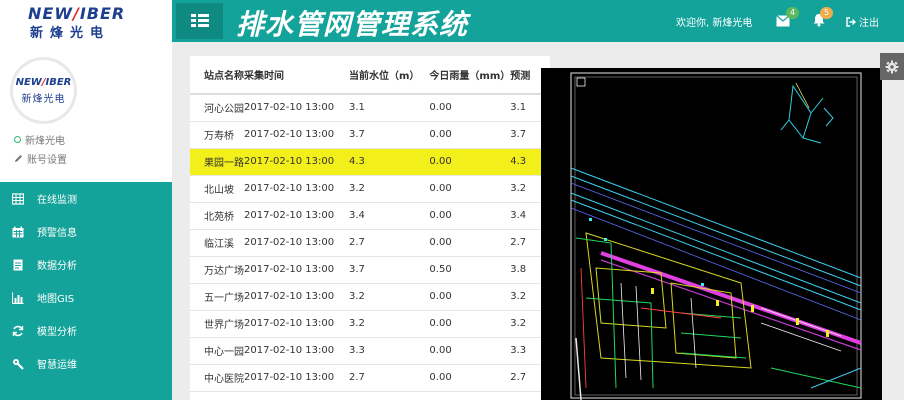 The height and width of the screenshot is (400, 904). Describe the element at coordinates (217, 270) in the screenshot. I see `table-cell: 万达广场` at that location.